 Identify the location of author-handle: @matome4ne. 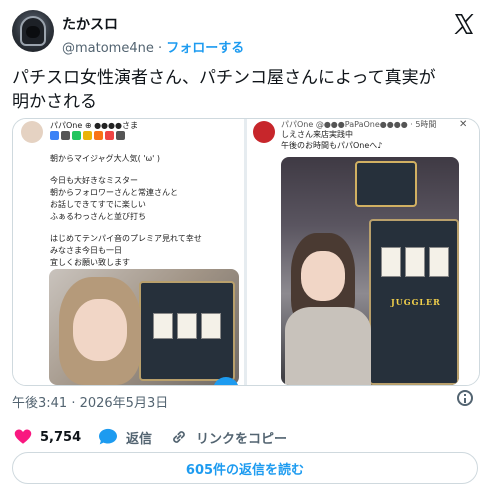
(108, 48).